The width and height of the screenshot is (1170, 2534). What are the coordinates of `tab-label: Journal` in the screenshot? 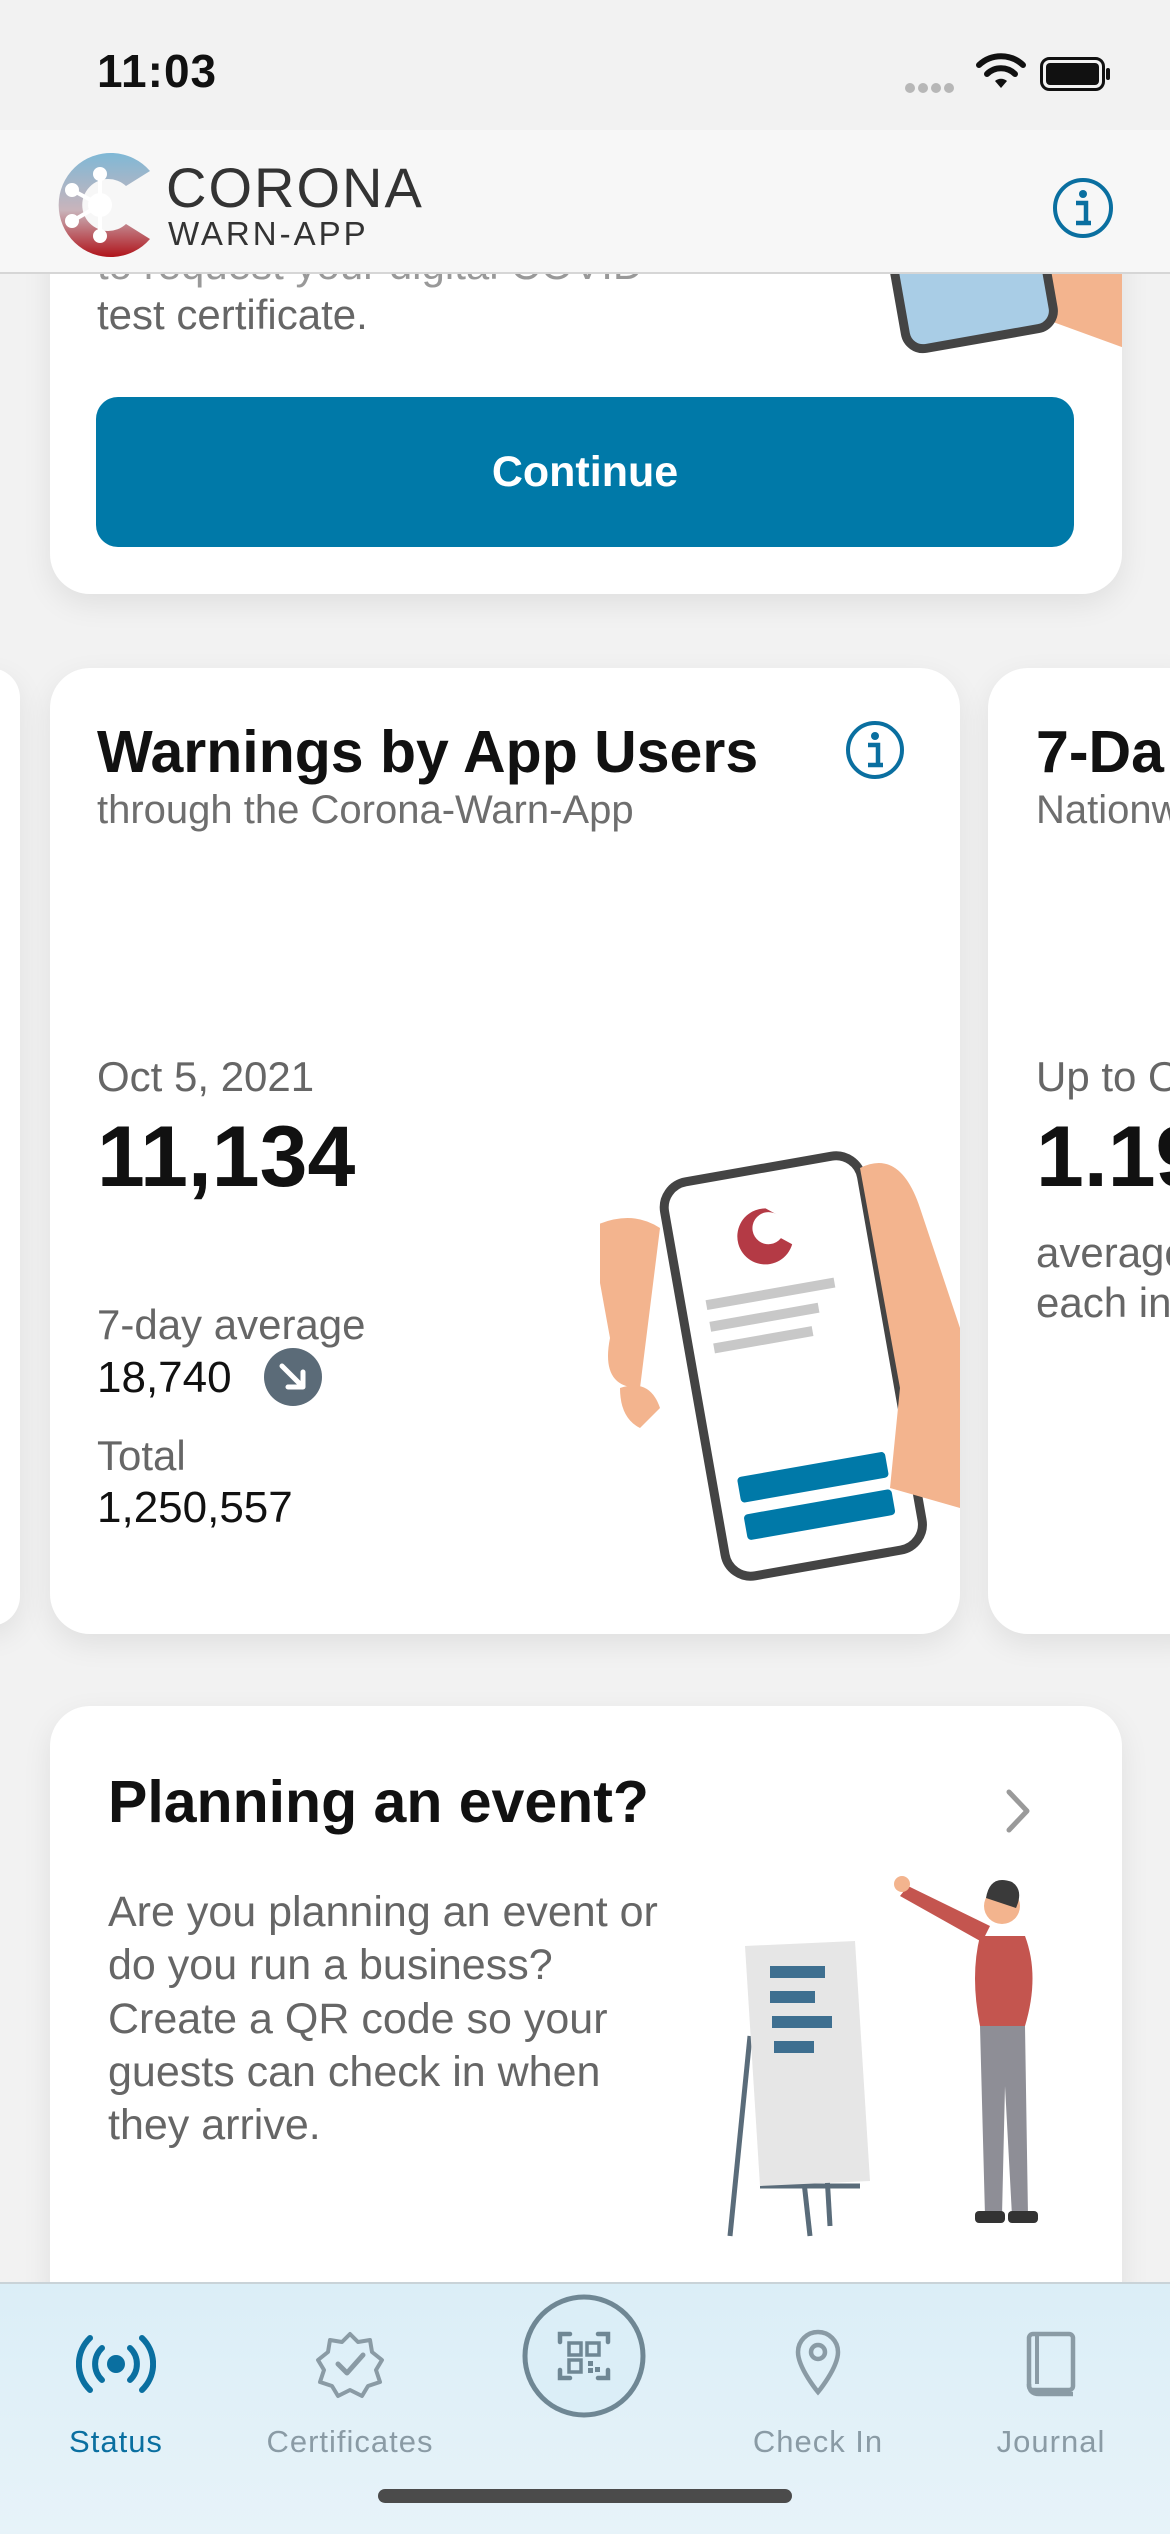 It's located at (1051, 2441).